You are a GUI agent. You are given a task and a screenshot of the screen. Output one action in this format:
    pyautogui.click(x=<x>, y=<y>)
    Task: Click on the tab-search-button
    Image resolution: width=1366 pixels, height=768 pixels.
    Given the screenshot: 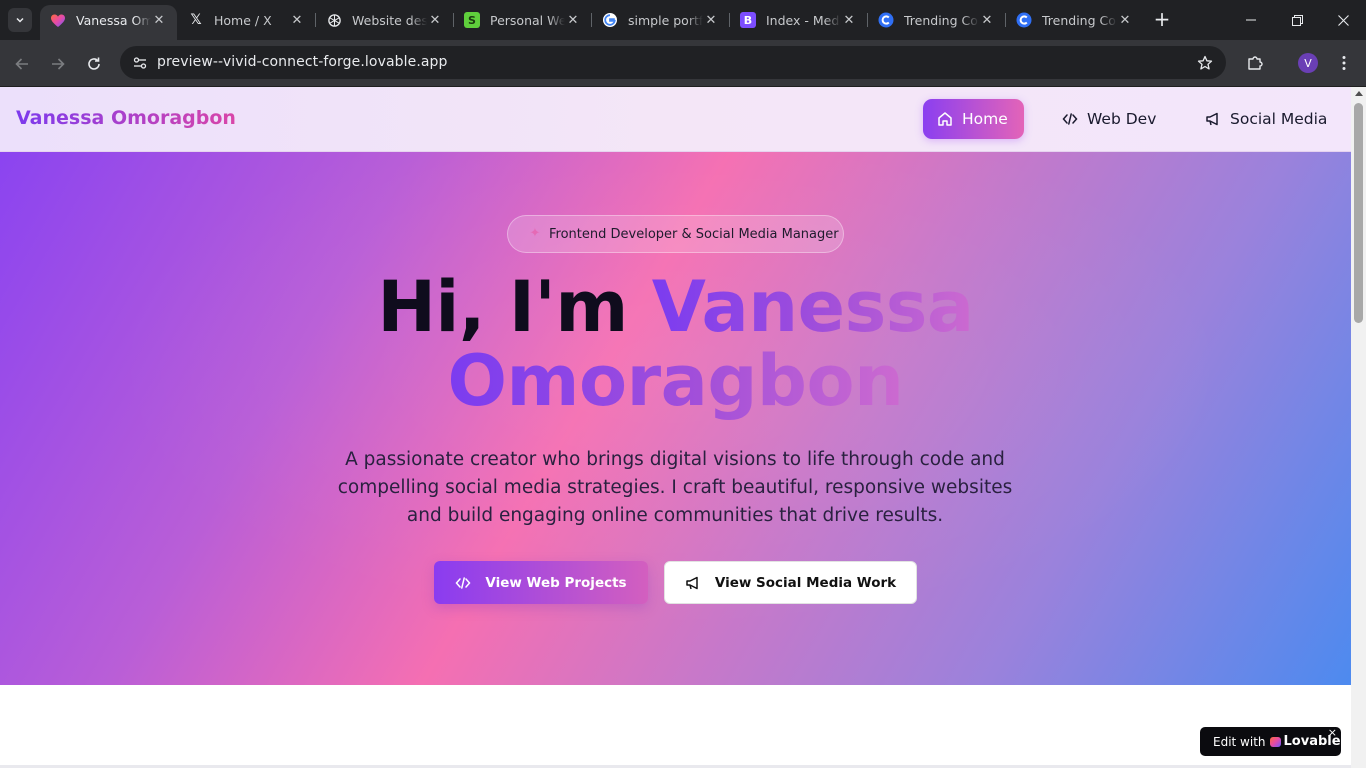 What is the action you would take?
    pyautogui.click(x=20, y=20)
    